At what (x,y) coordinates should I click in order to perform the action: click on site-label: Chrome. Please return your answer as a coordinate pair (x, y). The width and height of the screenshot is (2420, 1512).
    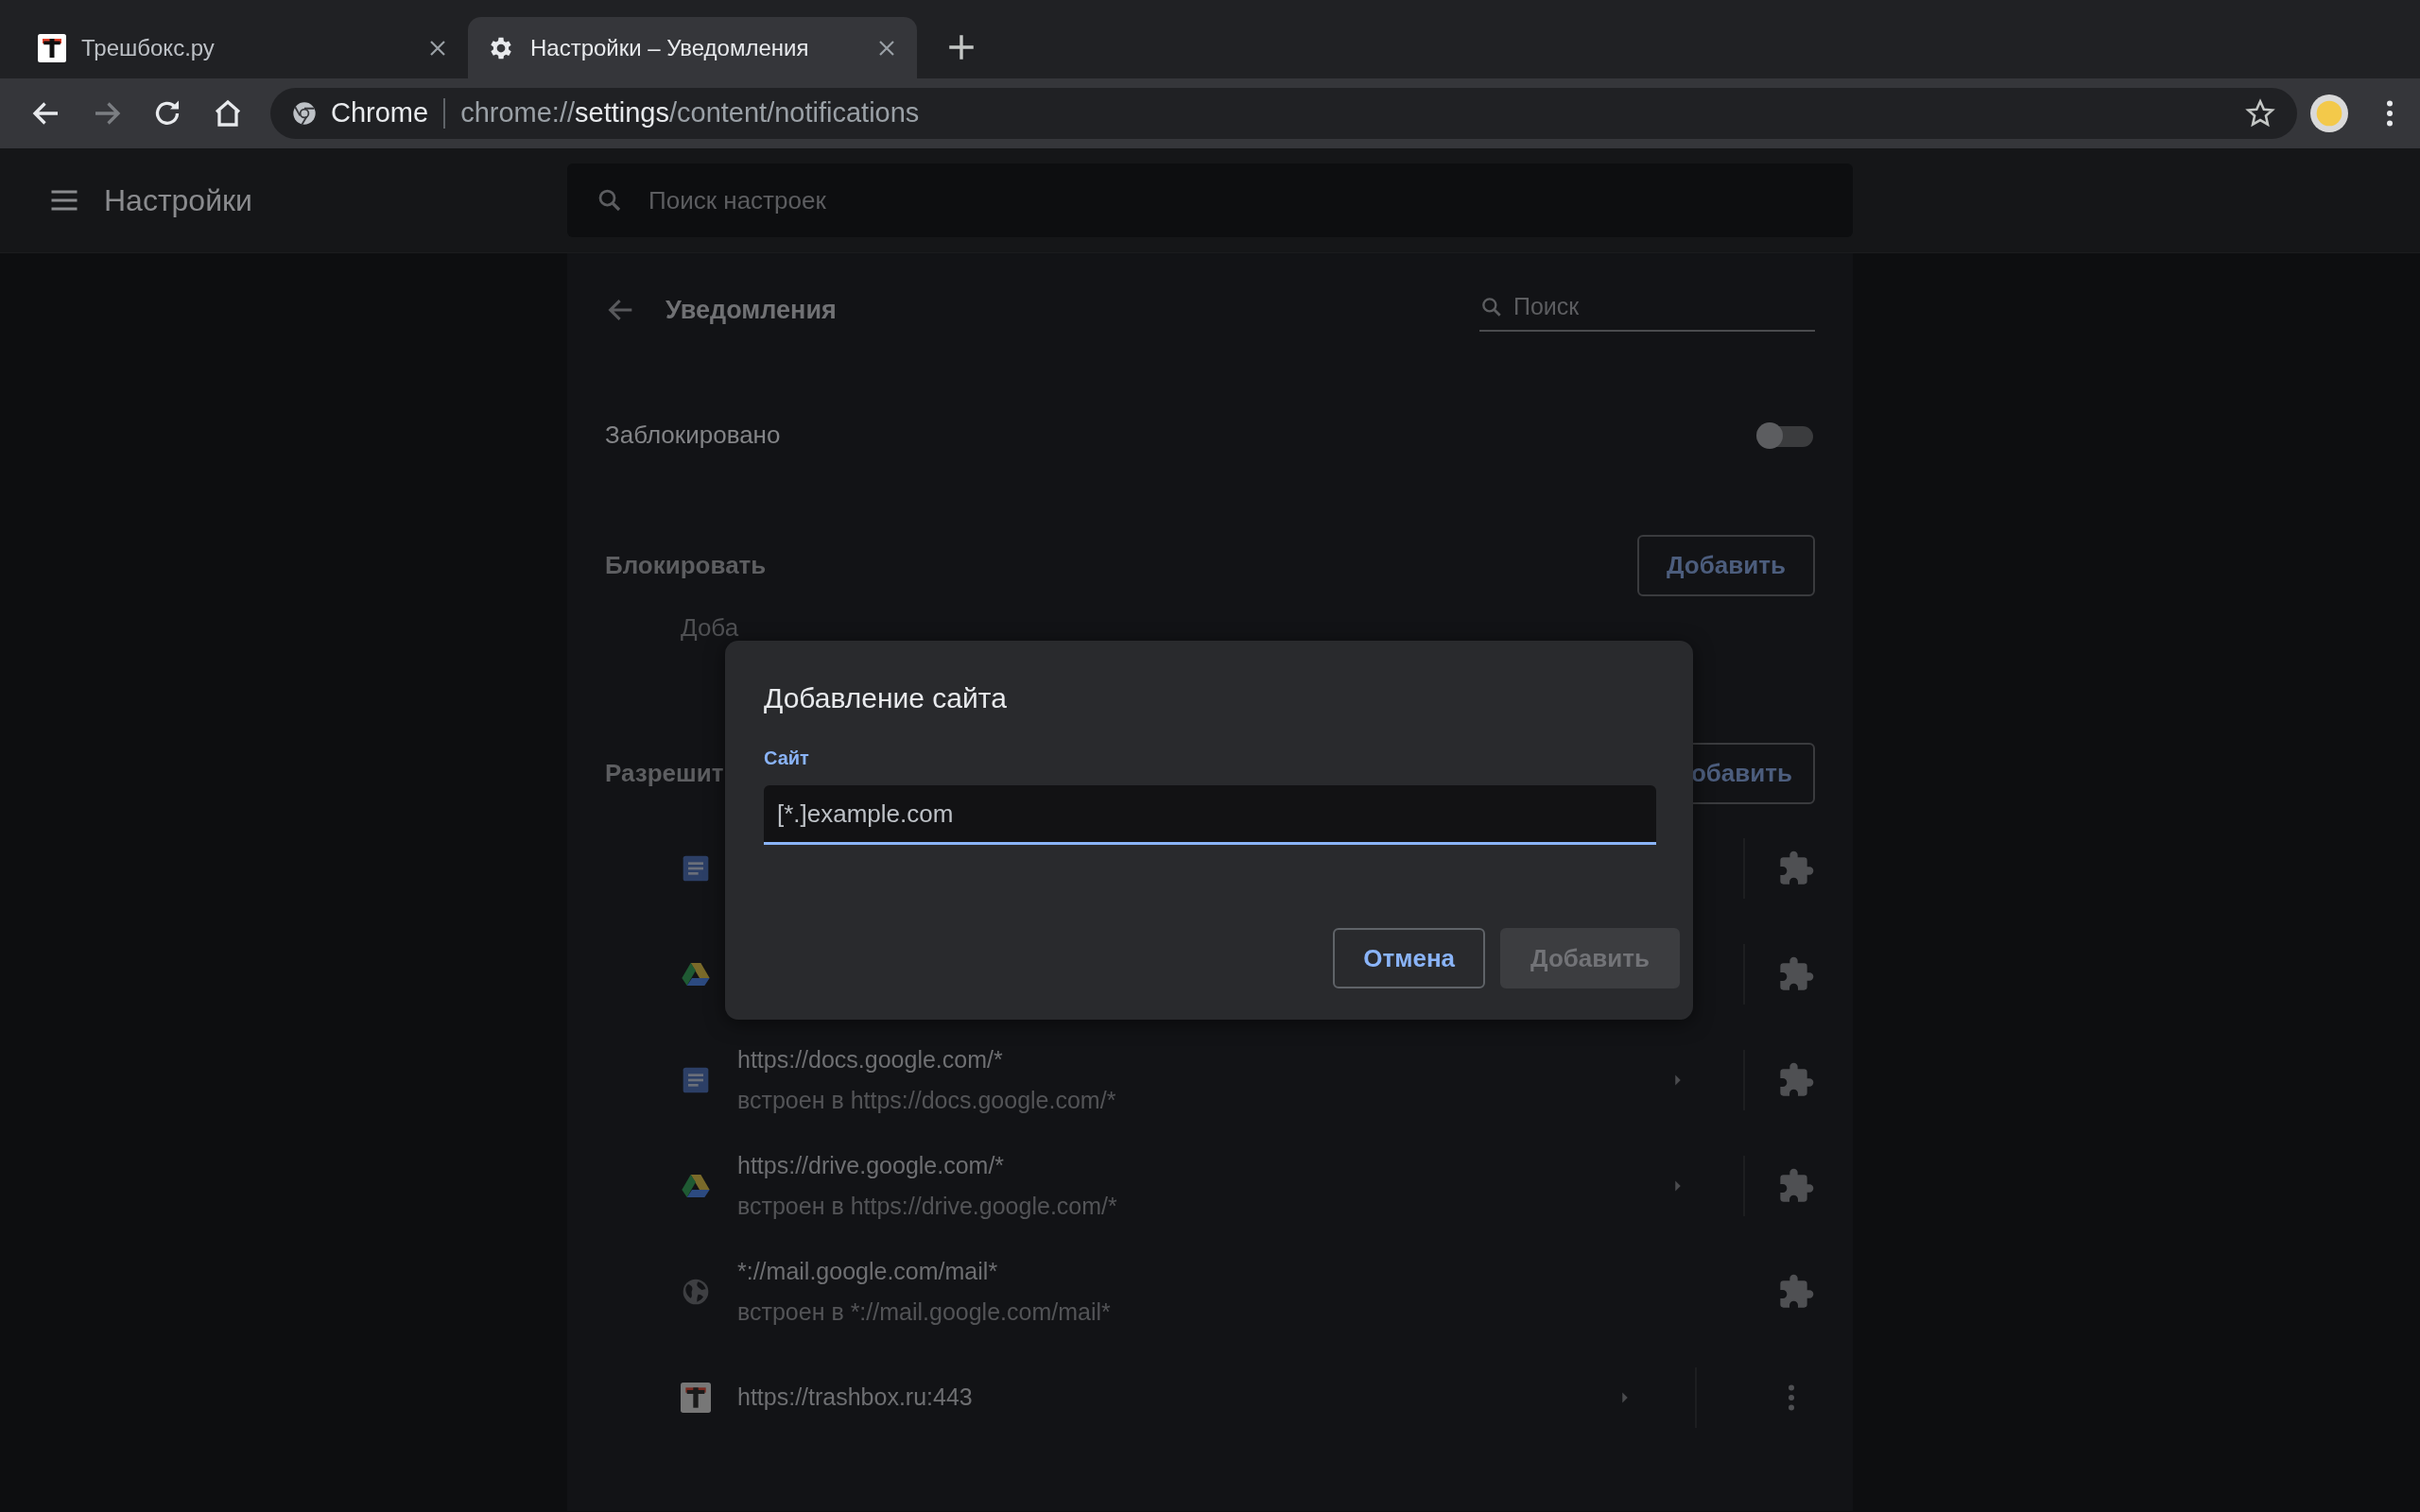
    Looking at the image, I should click on (380, 113).